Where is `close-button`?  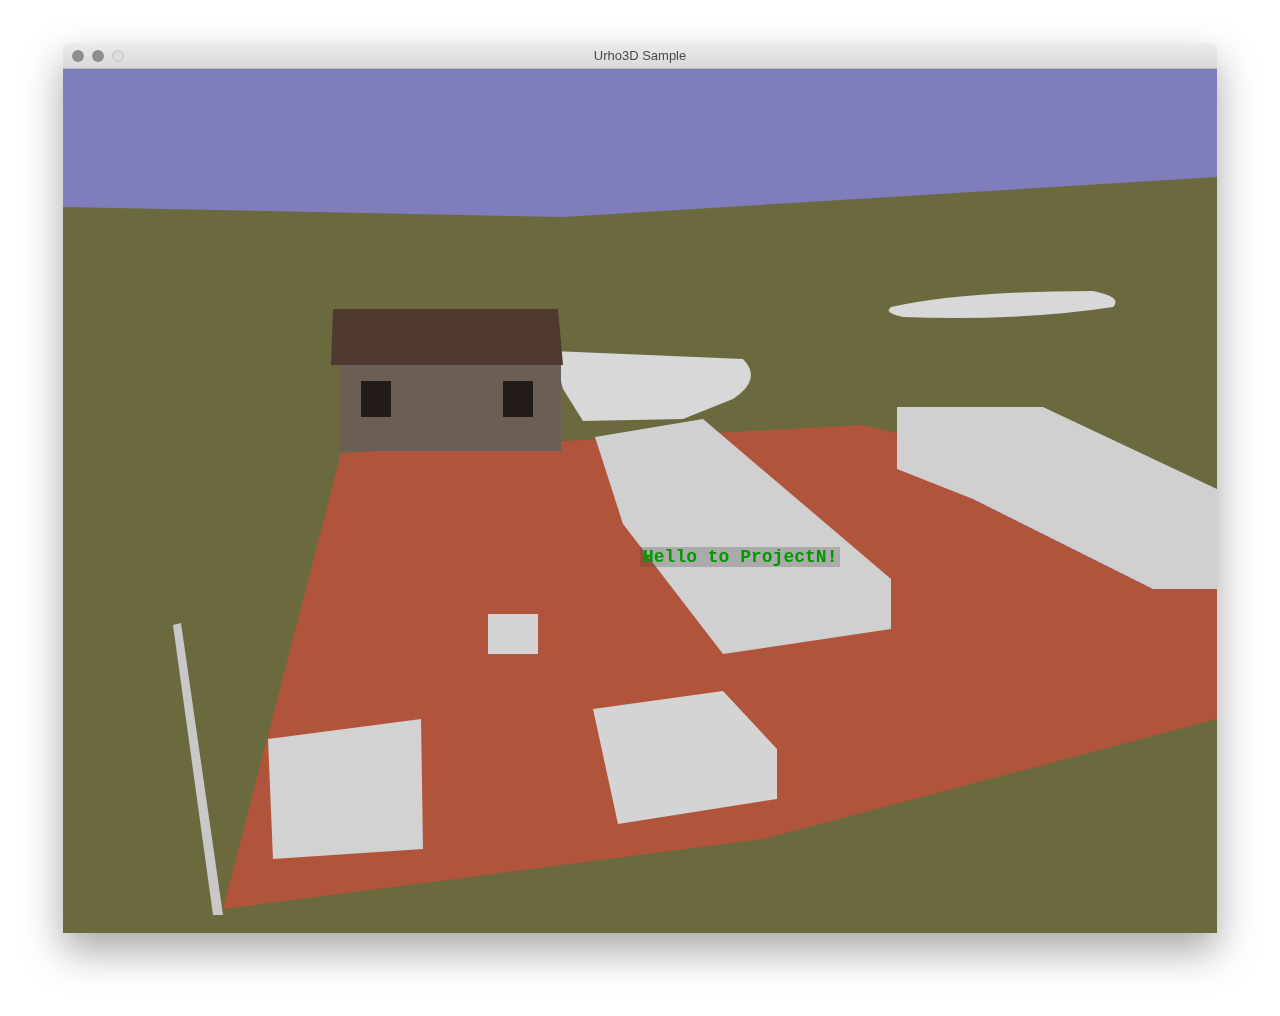
close-button is located at coordinates (78, 55).